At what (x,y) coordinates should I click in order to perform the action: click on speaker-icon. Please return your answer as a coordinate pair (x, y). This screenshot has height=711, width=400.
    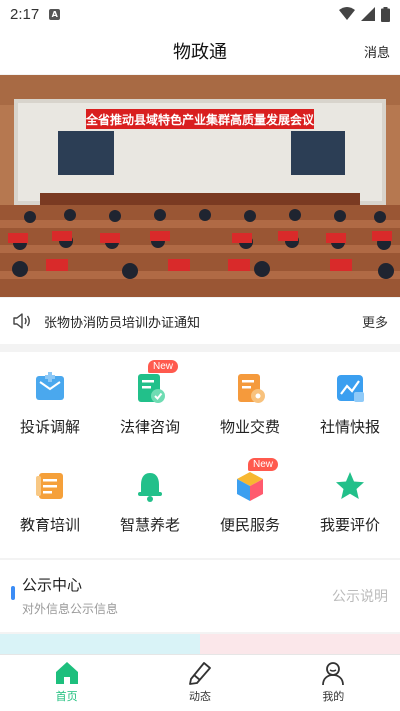
    Looking at the image, I should click on (21, 321).